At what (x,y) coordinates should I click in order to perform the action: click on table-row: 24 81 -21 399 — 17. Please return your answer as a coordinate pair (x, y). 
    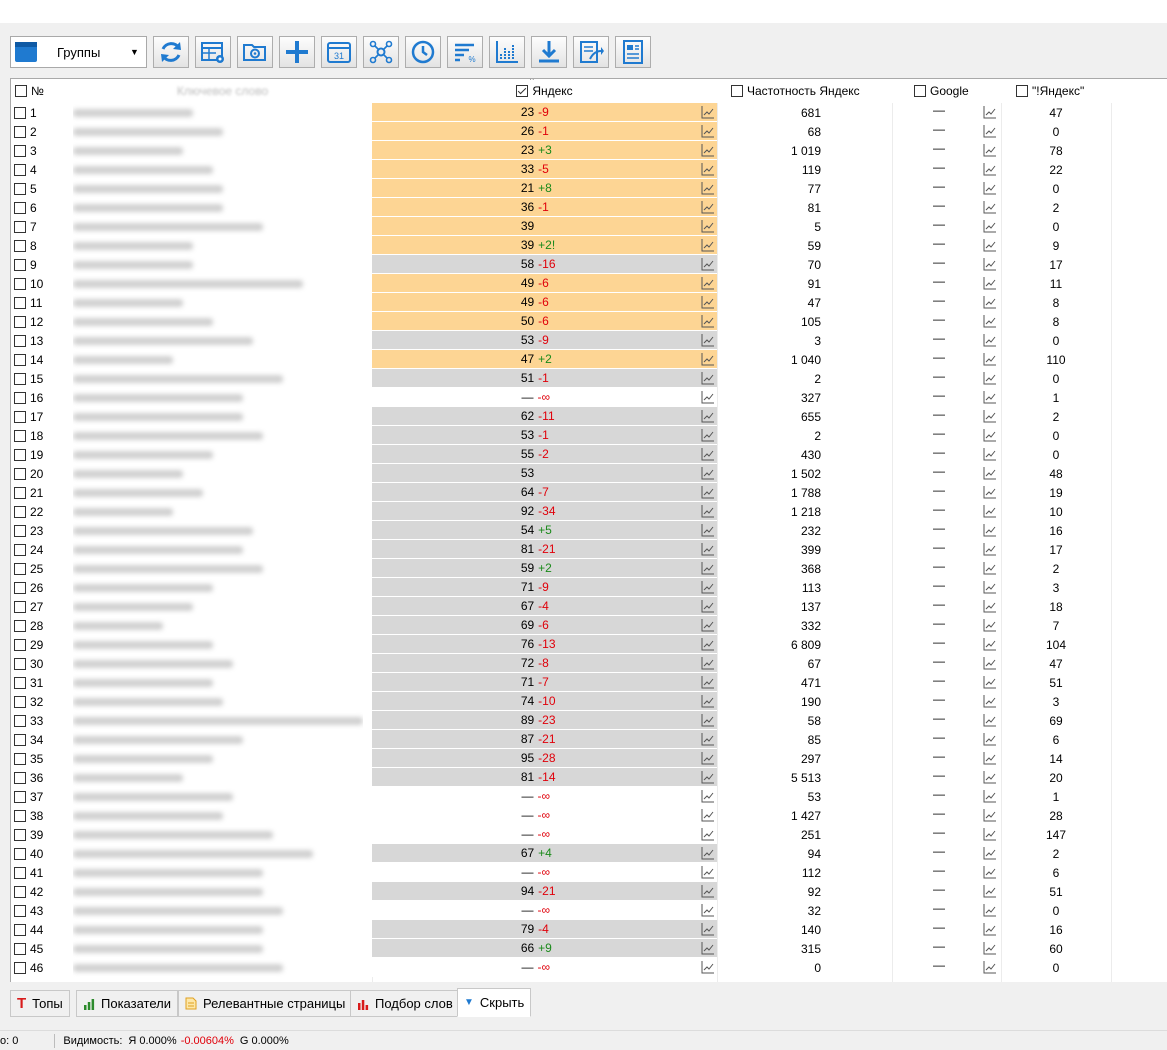
    Looking at the image, I should click on (589, 549).